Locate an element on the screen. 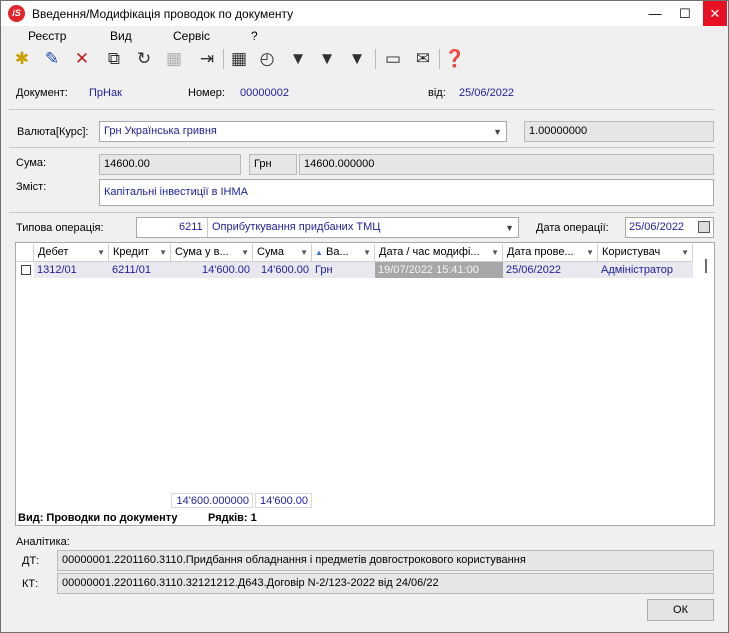 The height and width of the screenshot is (633, 729). grid-header-posting-date: Дата прове... ▼ is located at coordinates (550, 253).